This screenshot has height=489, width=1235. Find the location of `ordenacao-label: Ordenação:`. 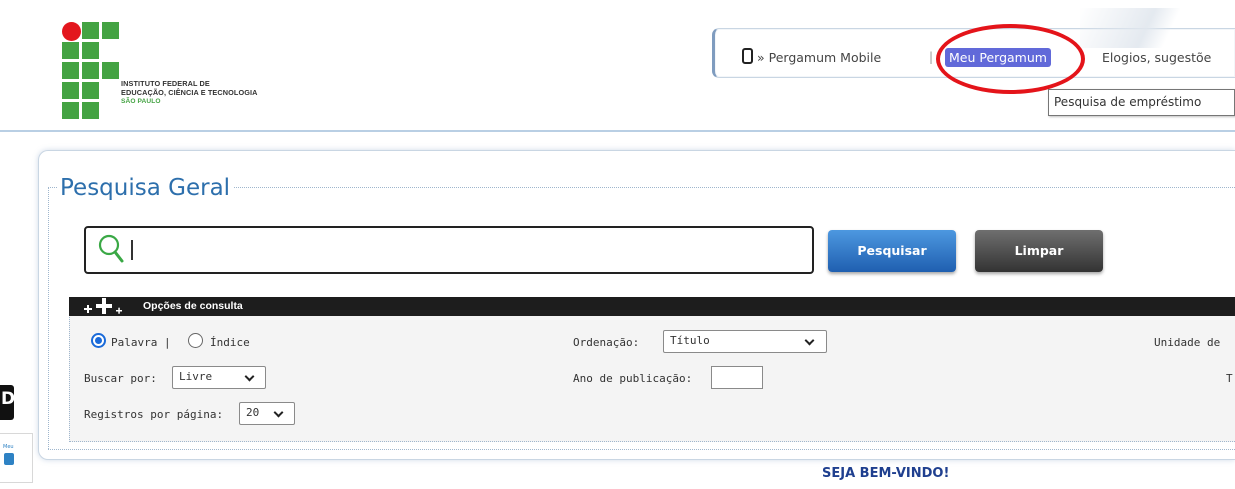

ordenacao-label: Ordenação: is located at coordinates (606, 342).